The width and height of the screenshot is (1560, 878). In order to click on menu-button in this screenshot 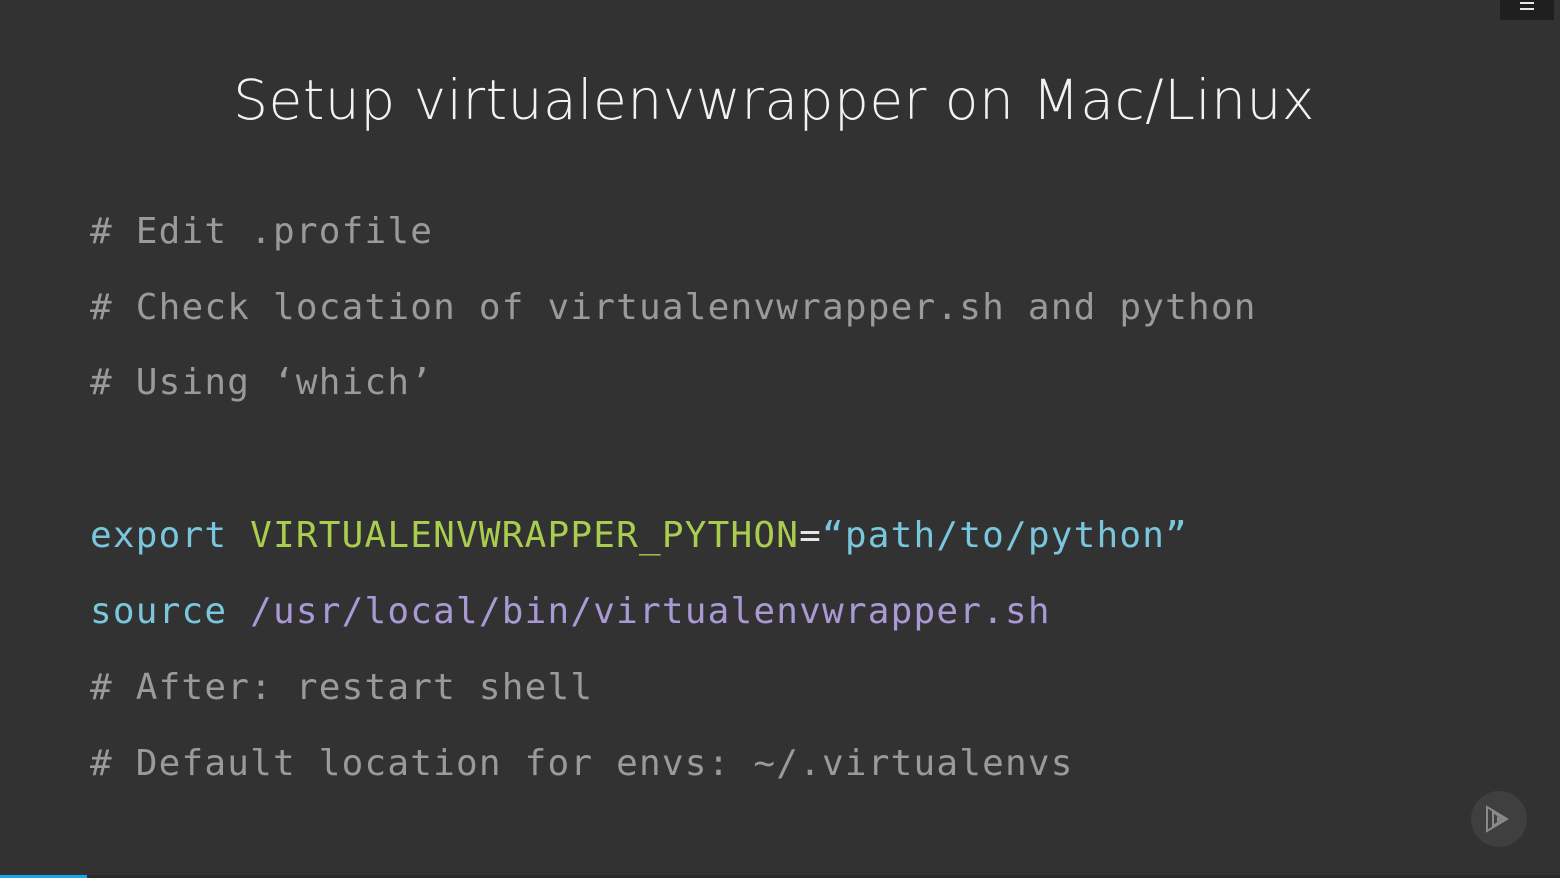, I will do `click(1527, 10)`.